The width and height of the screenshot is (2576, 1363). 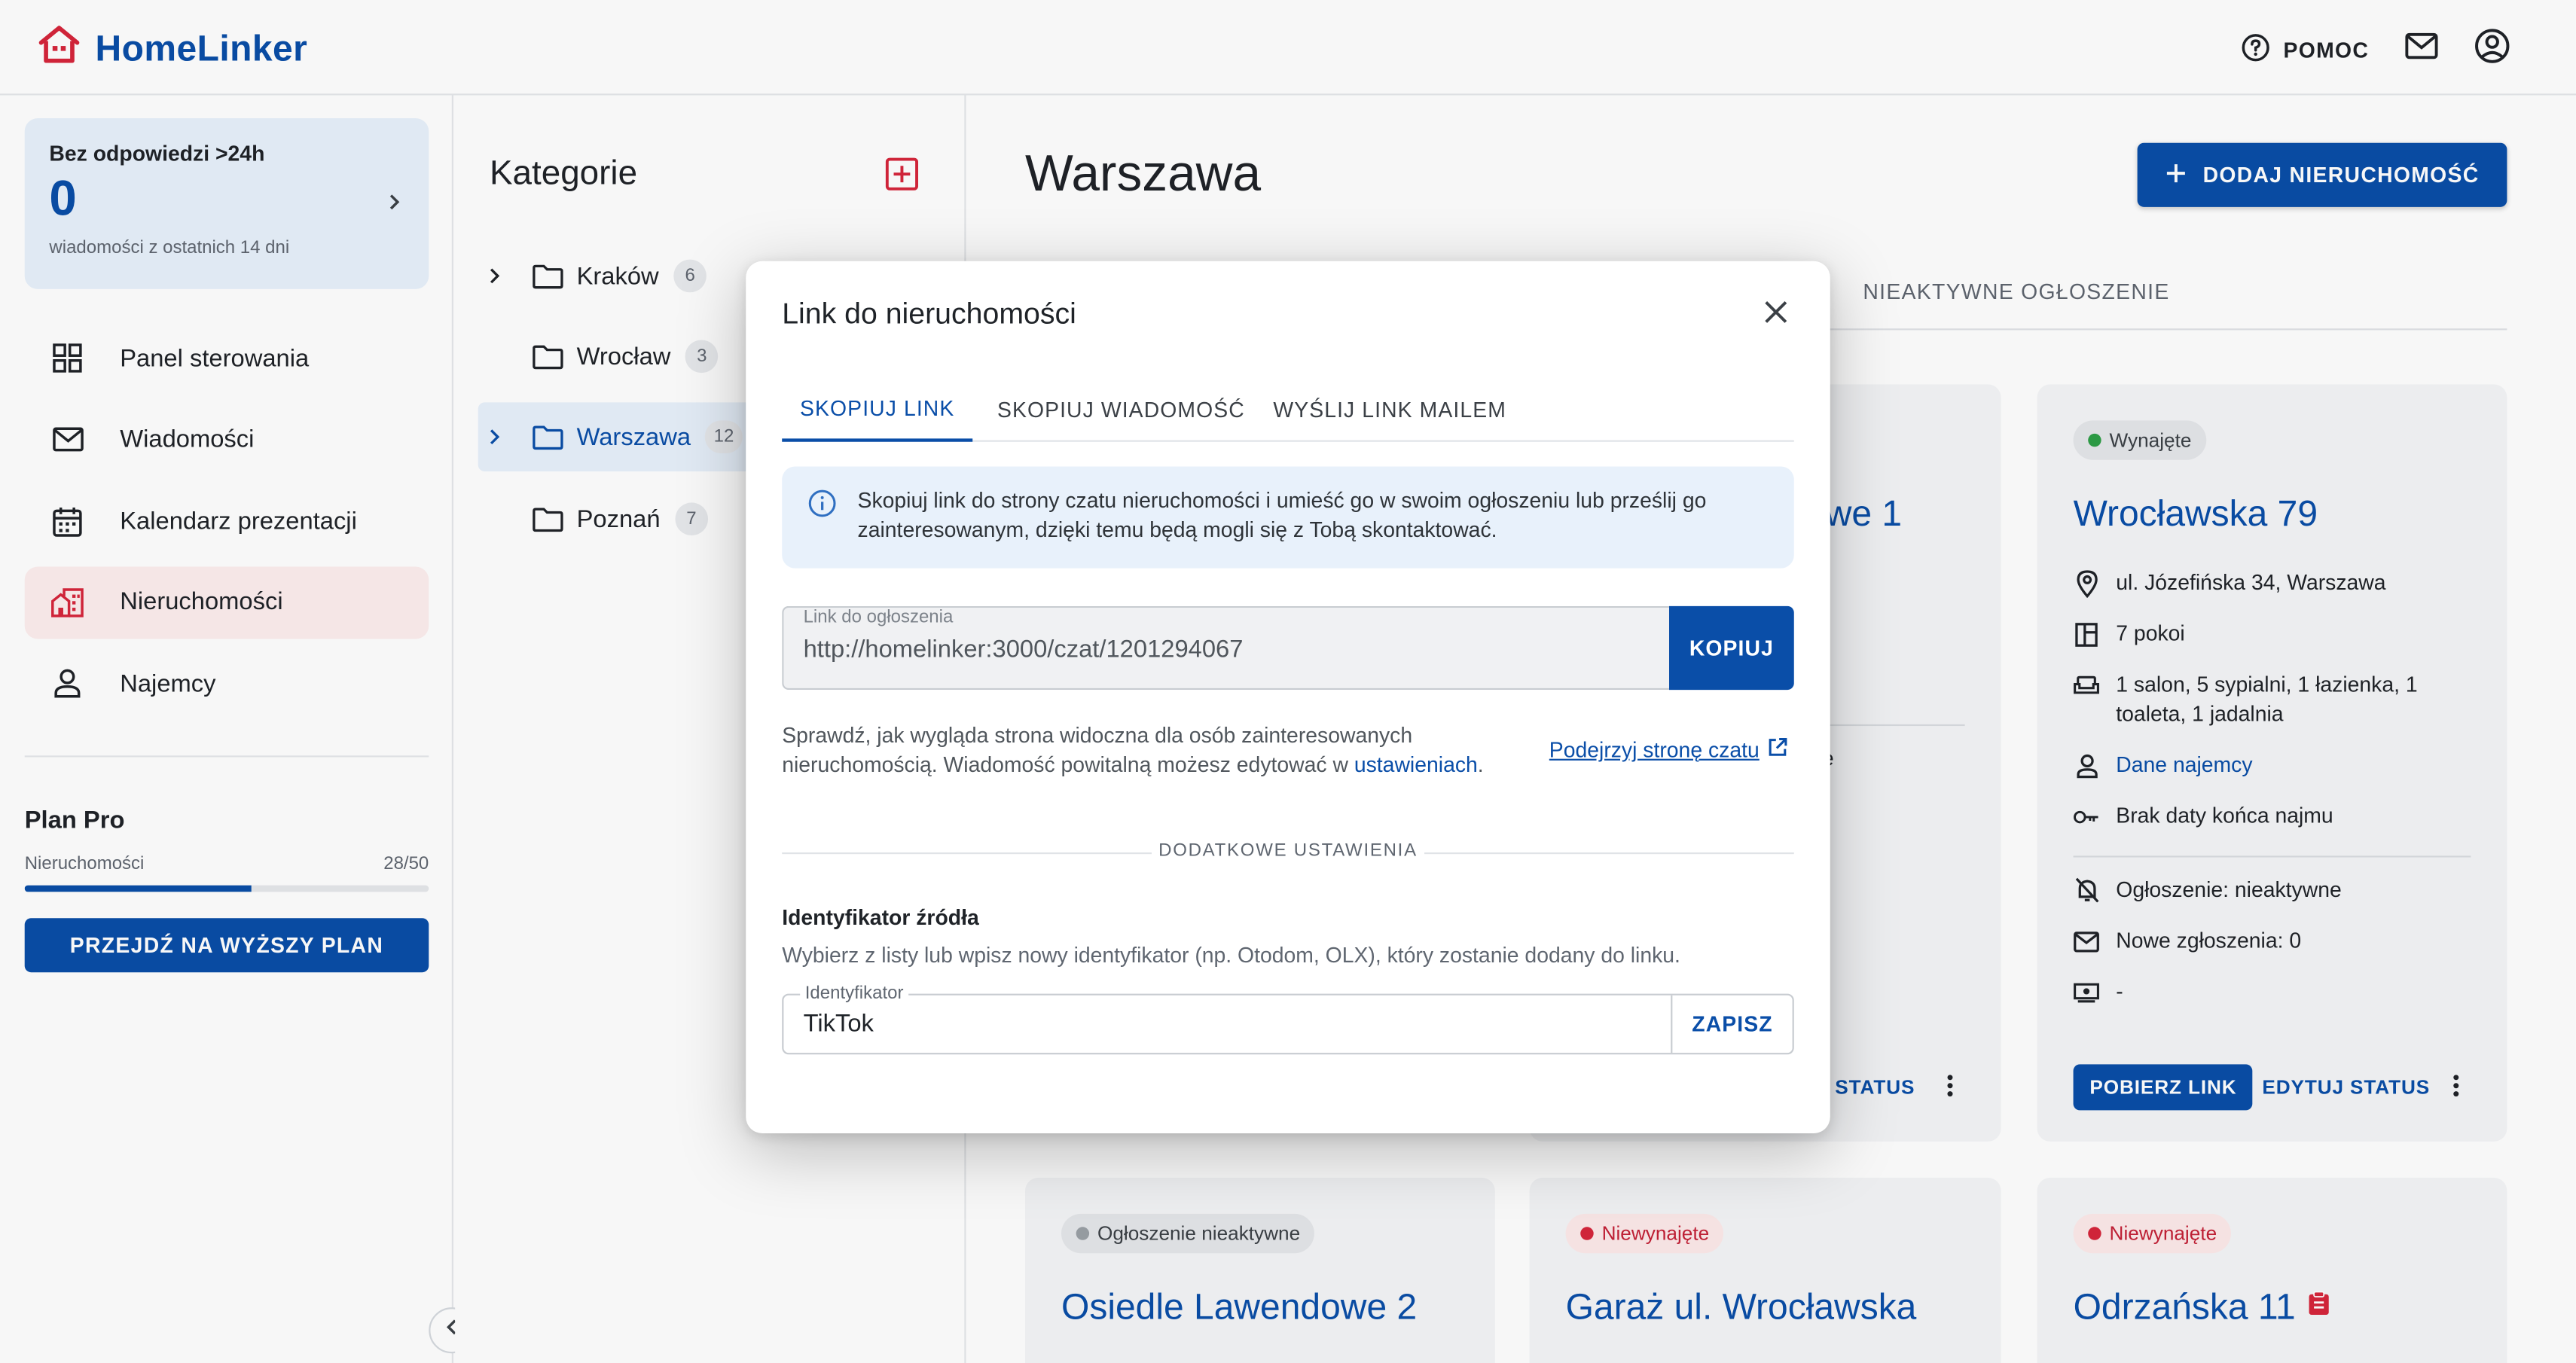 What do you see at coordinates (839, 1024) in the screenshot?
I see `source-id-input: TikTok` at bounding box center [839, 1024].